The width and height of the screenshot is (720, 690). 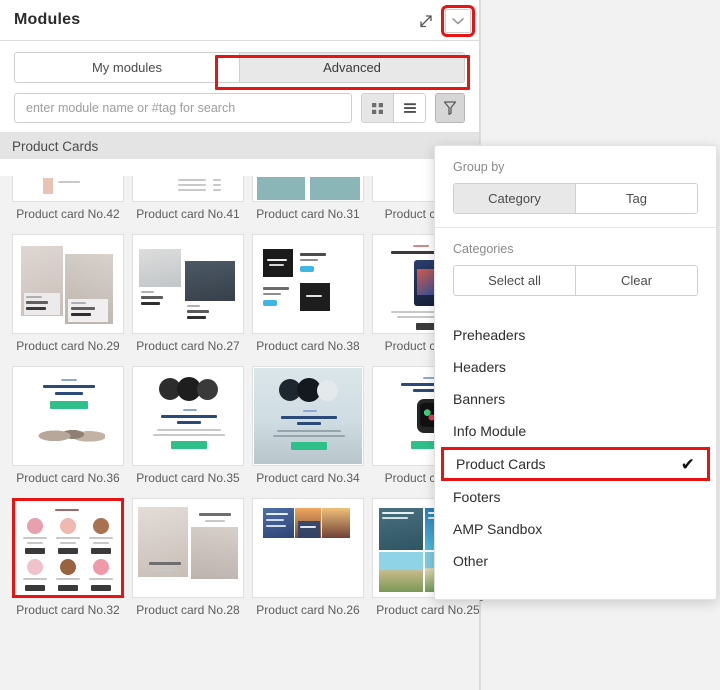 What do you see at coordinates (239, 20) in the screenshot?
I see `panel-header: Modules` at bounding box center [239, 20].